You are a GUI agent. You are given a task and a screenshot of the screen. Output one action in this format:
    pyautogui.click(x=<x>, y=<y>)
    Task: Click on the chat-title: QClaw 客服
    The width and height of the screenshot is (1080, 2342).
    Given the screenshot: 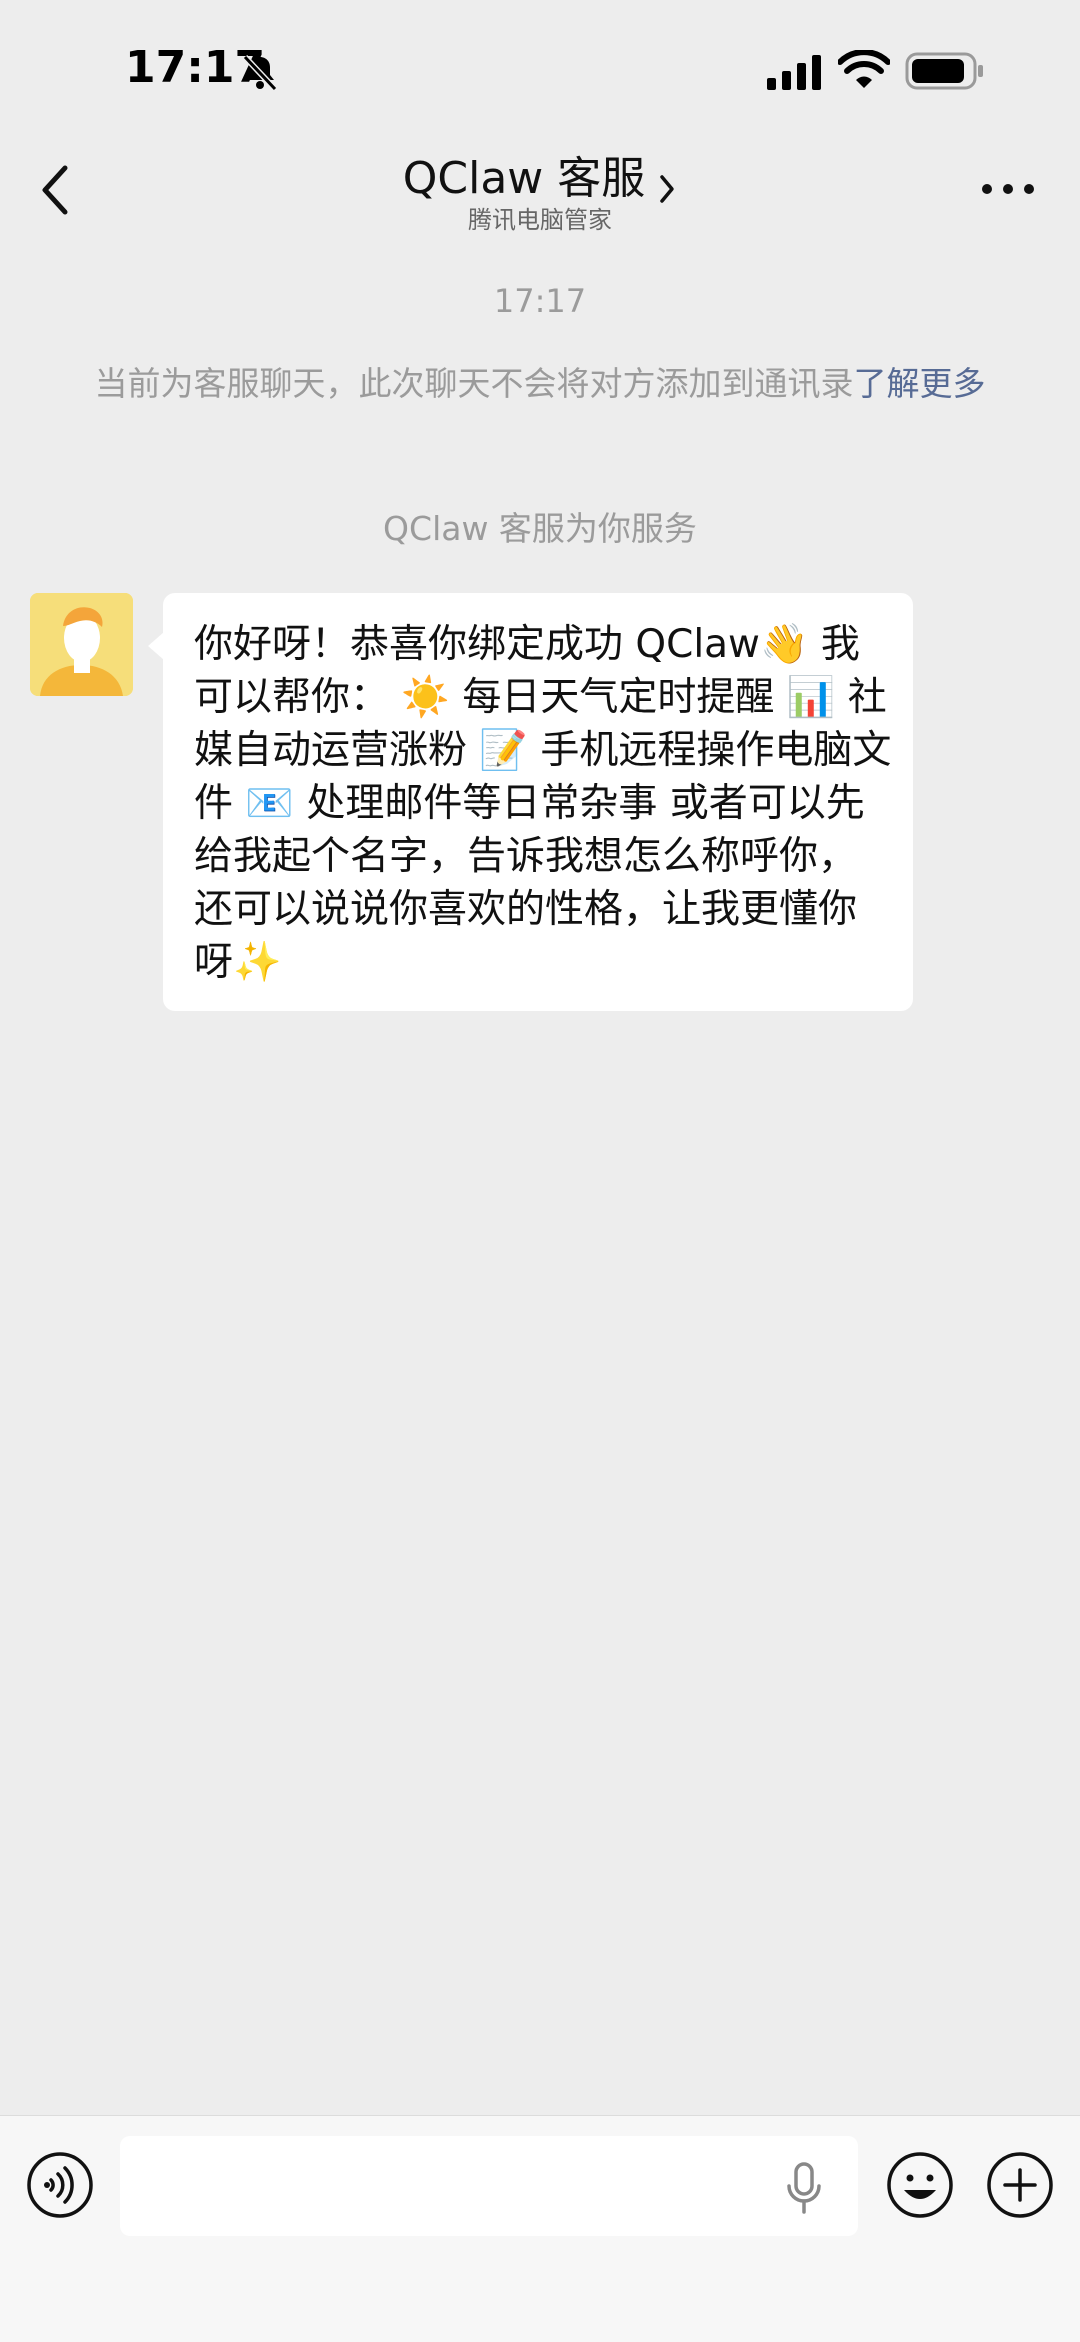 What is the action you would take?
    pyautogui.click(x=524, y=178)
    